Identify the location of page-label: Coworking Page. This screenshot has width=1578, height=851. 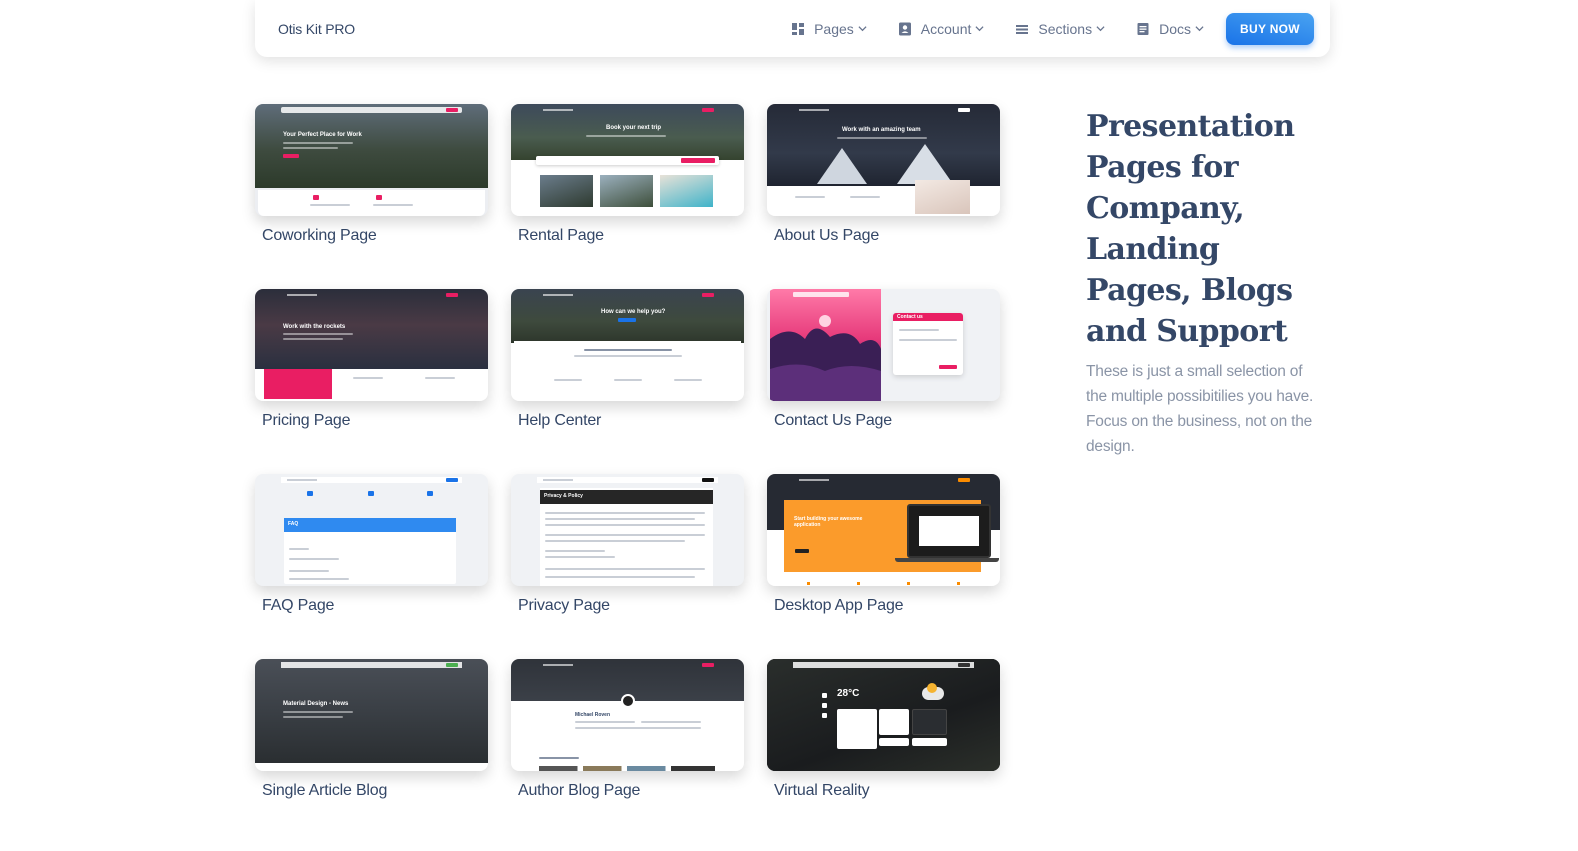
(375, 236).